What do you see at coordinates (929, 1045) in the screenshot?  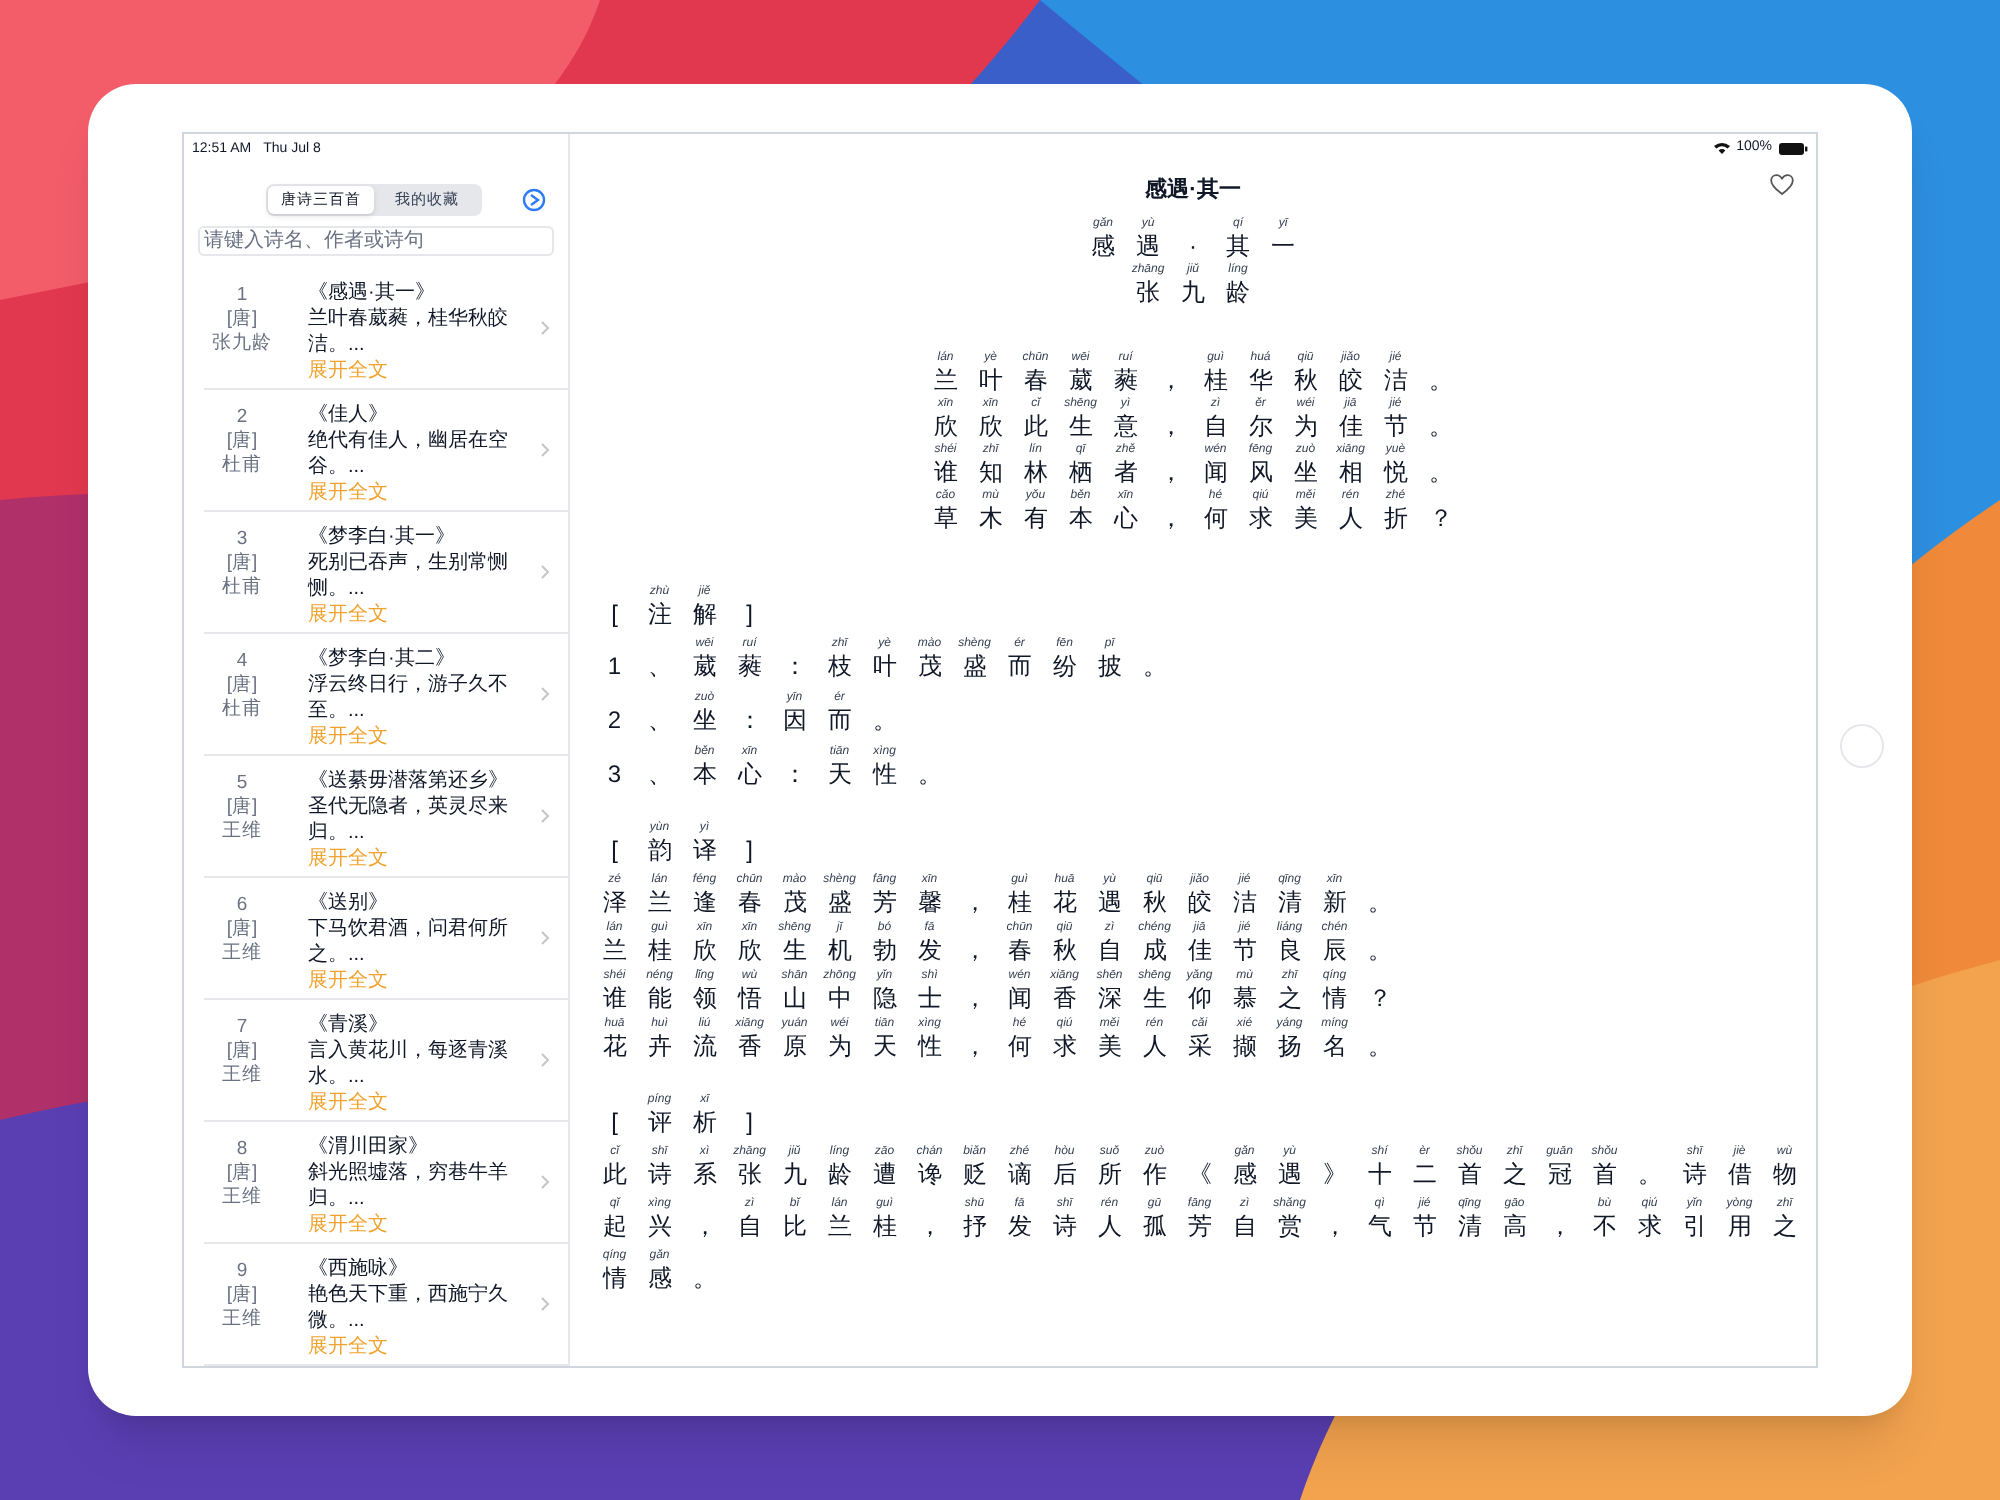 I see `hanzi-text: 性` at bounding box center [929, 1045].